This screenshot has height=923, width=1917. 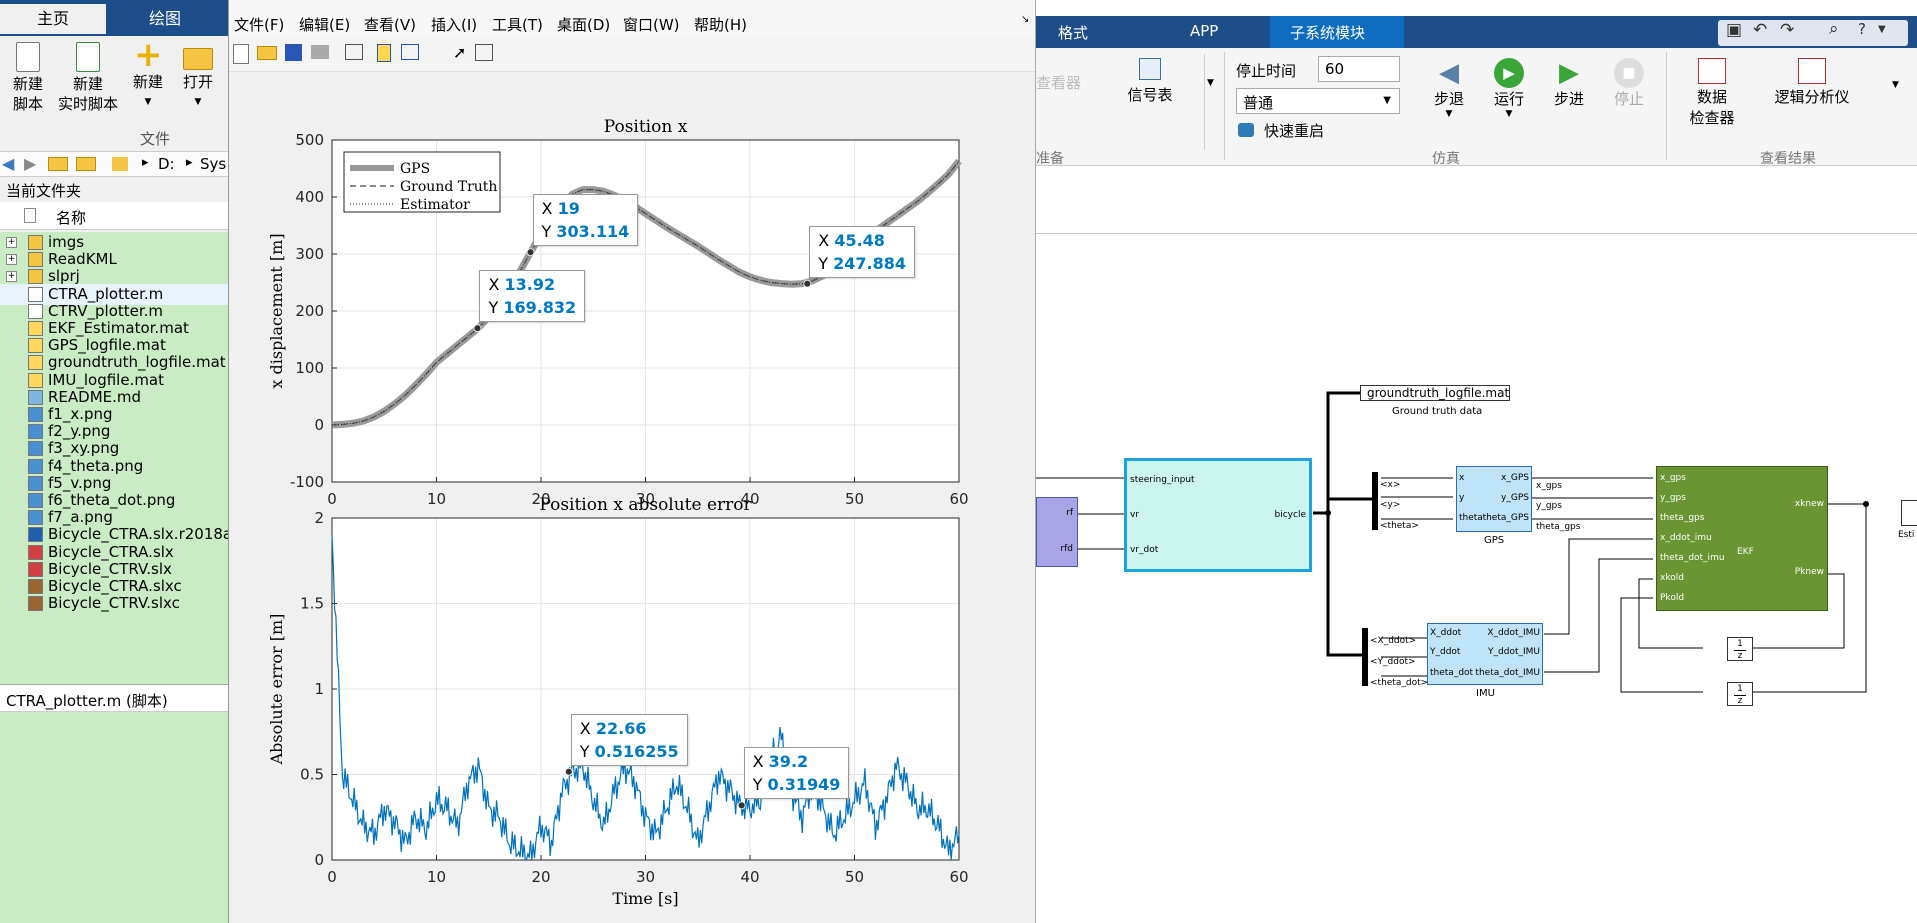 What do you see at coordinates (1740, 694) in the screenshot?
I see `unit-delay-block-x: 1 z` at bounding box center [1740, 694].